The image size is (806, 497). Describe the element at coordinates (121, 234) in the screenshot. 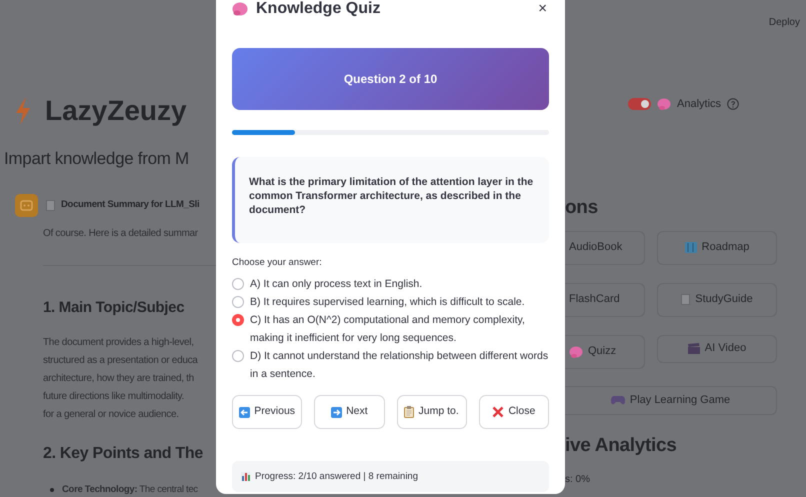

I see `assistant-message: Of course. Here is a detailed summar` at that location.